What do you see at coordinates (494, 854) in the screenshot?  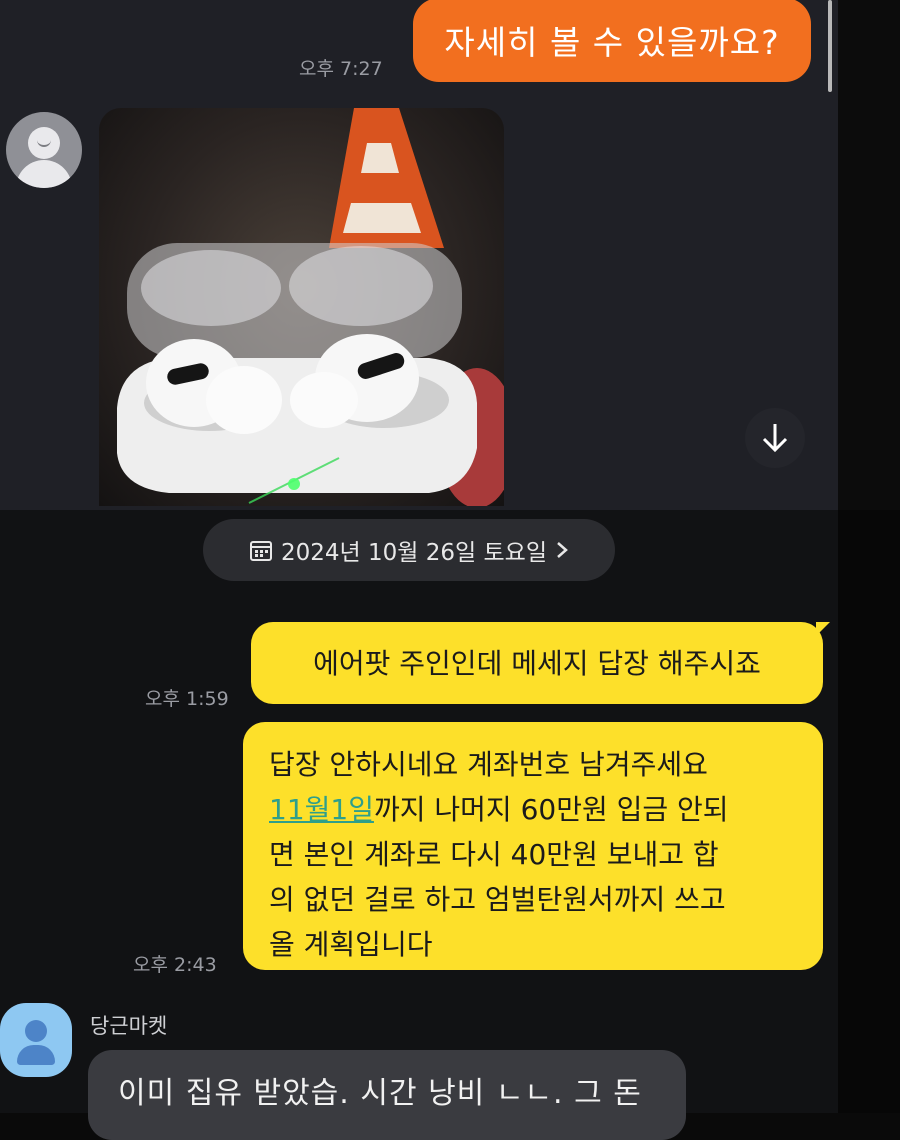 I see `message-line: 면 본인 계좌로 다시 40만원 보내고 합` at bounding box center [494, 854].